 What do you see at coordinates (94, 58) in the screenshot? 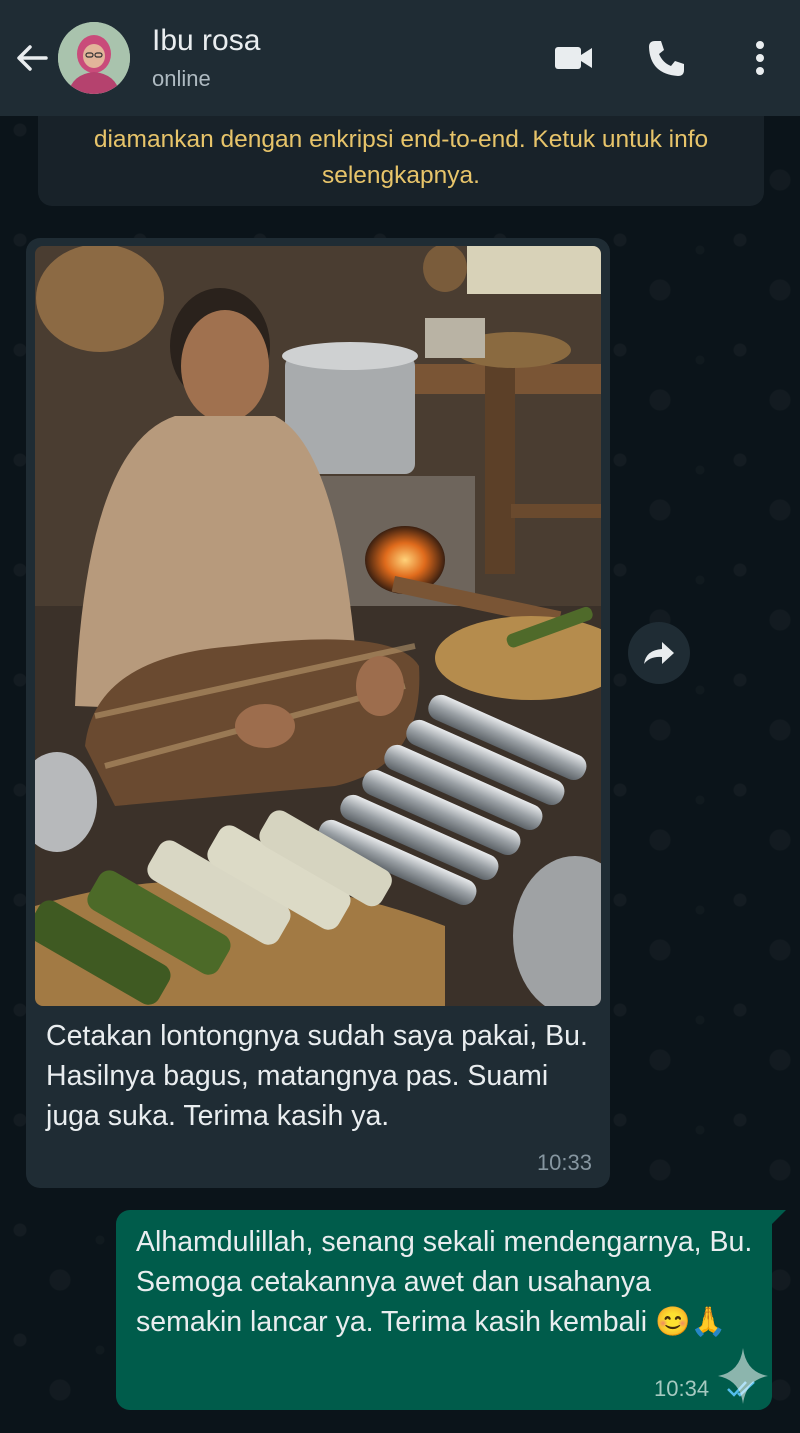
I see `avatar` at bounding box center [94, 58].